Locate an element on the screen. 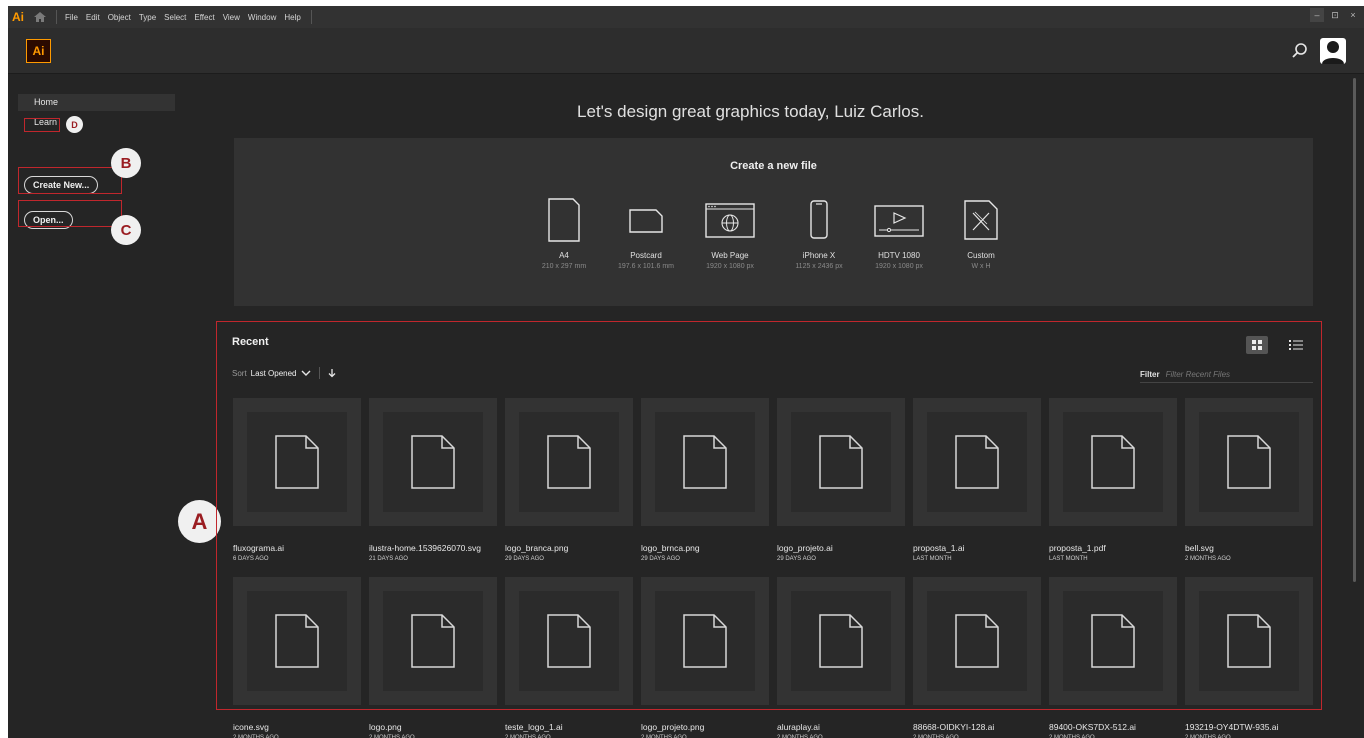 This screenshot has width=1364, height=738. sort-separator is located at coordinates (320, 373).